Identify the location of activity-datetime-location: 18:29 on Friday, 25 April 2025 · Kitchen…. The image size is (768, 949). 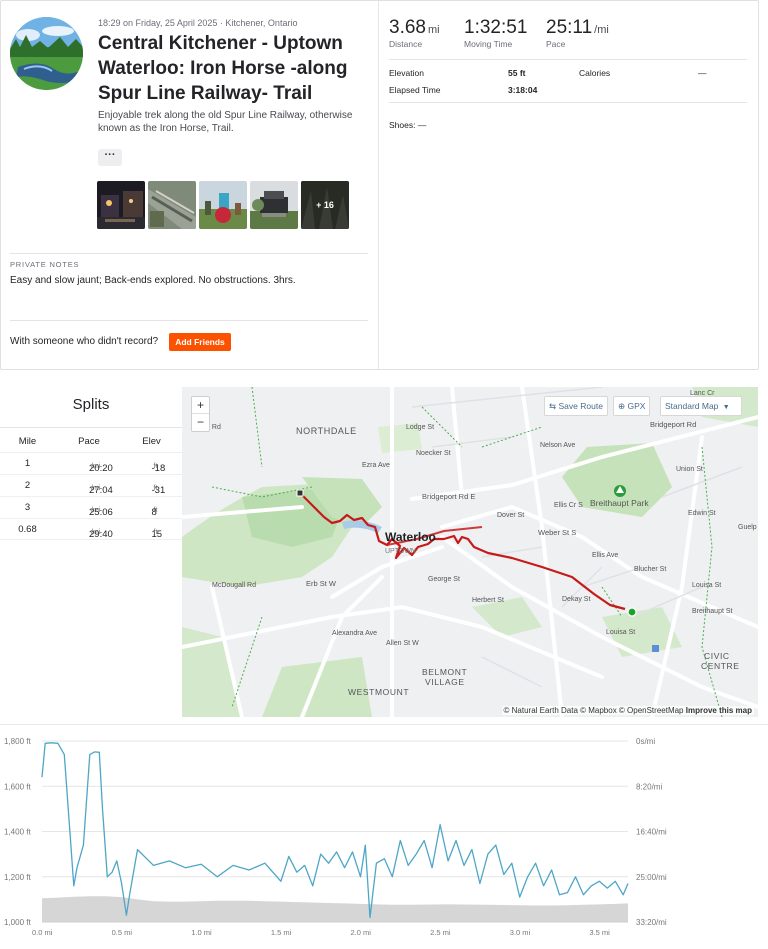
(198, 23).